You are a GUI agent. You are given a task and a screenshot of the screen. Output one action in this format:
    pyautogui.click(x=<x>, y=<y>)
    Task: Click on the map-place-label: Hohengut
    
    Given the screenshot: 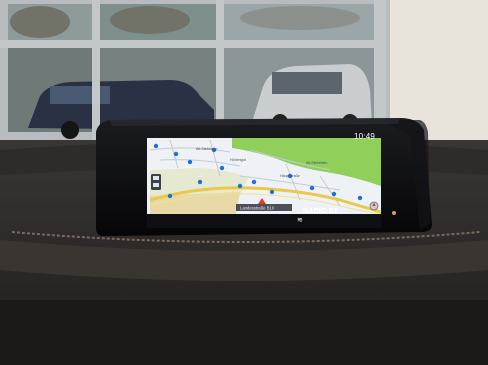 What is the action you would take?
    pyautogui.click(x=238, y=160)
    